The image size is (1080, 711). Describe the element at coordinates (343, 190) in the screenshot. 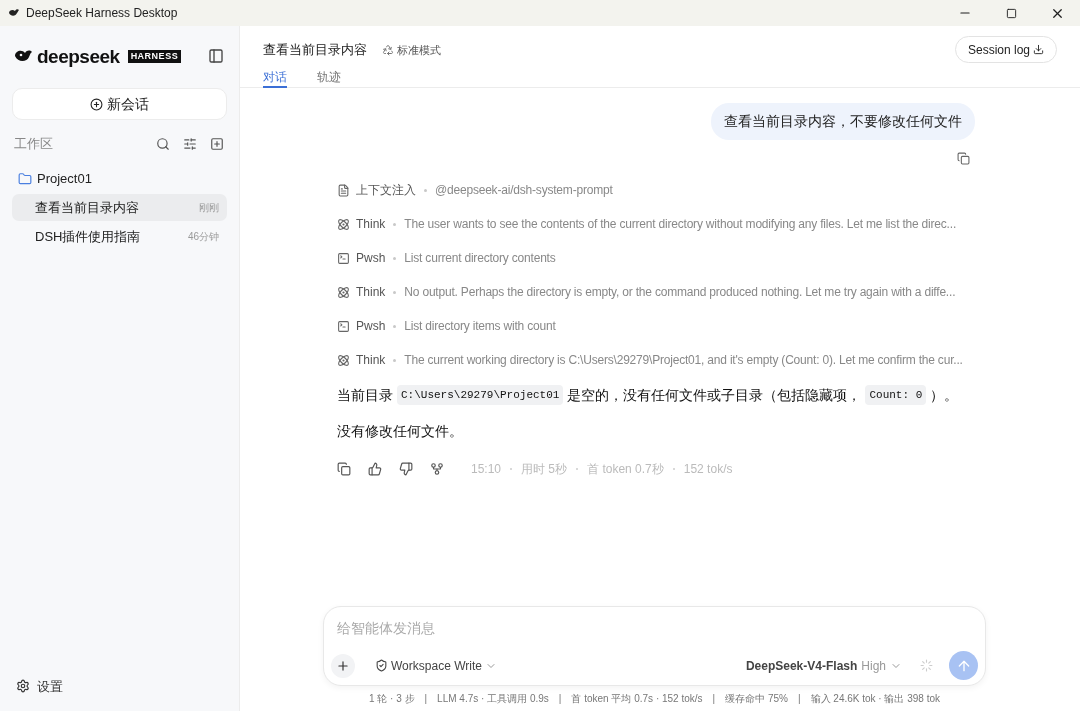

I see `document-icon` at that location.